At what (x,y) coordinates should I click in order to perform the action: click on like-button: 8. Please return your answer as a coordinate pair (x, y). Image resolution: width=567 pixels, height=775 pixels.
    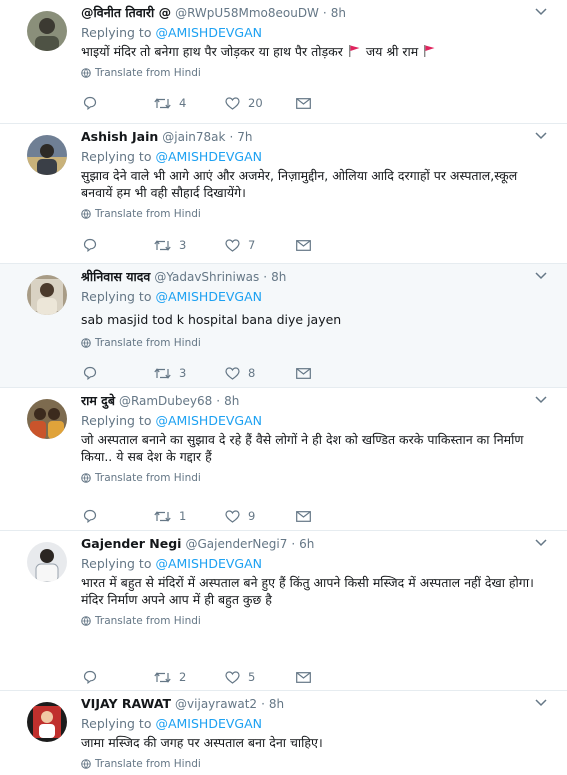
    Looking at the image, I should click on (260, 373).